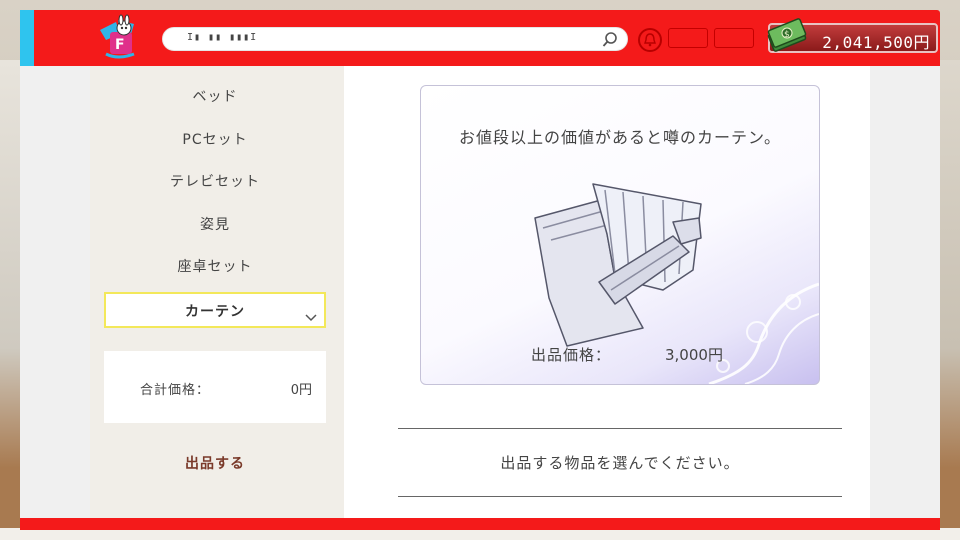  Describe the element at coordinates (905, 292) in the screenshot. I see `right-margin` at that location.